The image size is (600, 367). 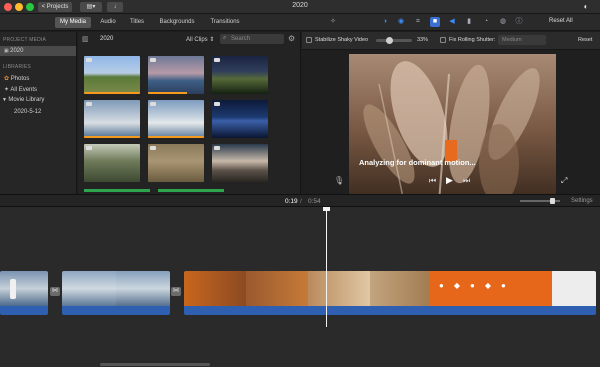 What do you see at coordinates (540, 201) in the screenshot?
I see `zoom-slider` at bounding box center [540, 201].